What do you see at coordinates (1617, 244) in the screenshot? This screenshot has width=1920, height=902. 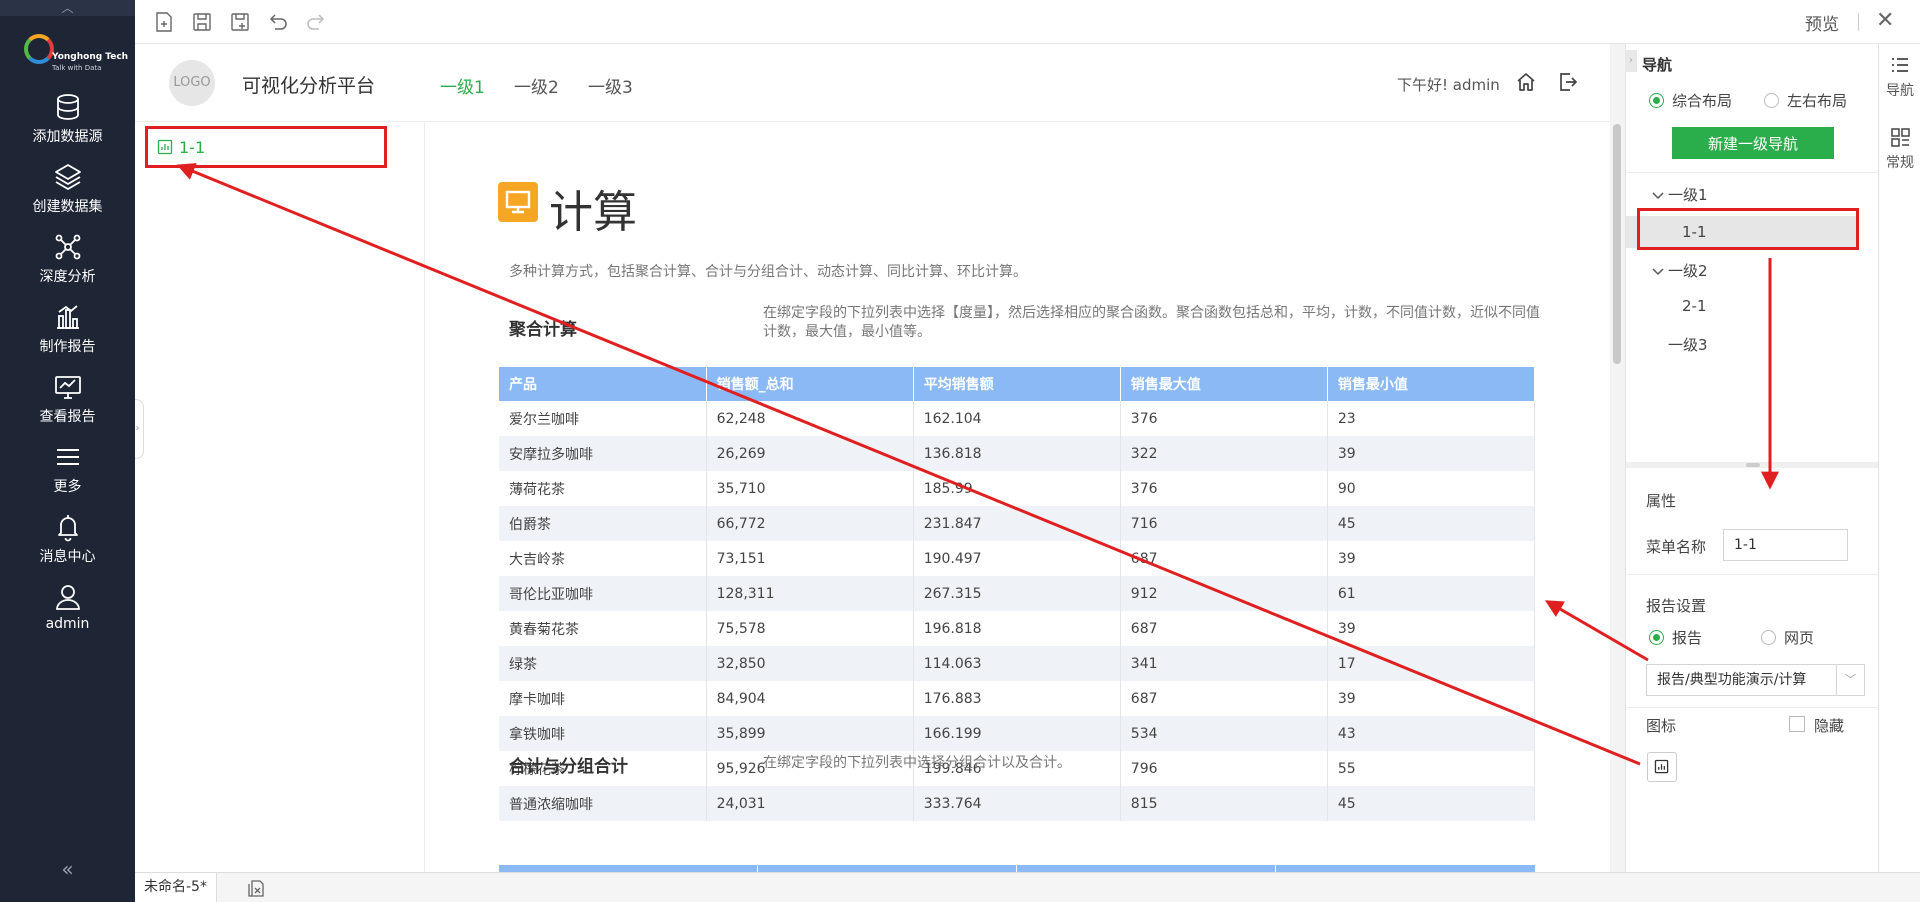 I see `scrollbar-thumb` at bounding box center [1617, 244].